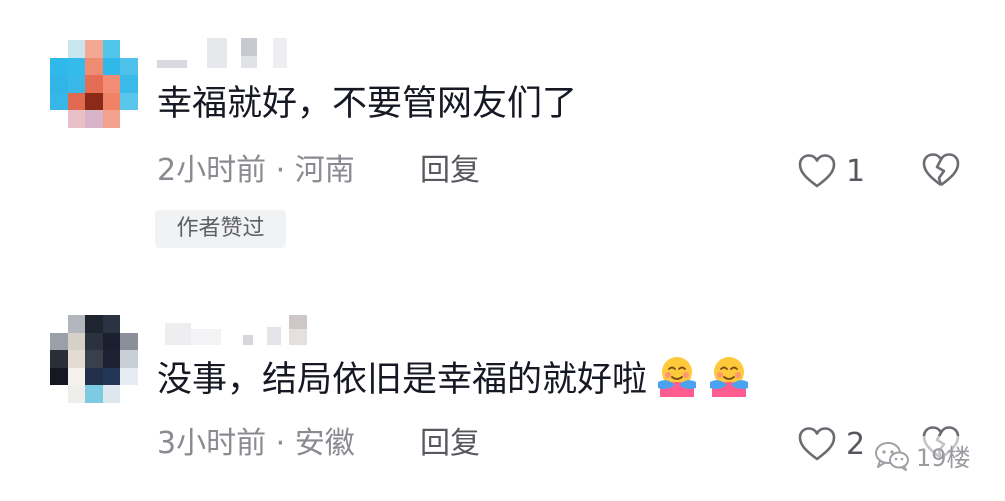 The width and height of the screenshot is (1005, 501). Describe the element at coordinates (856, 444) in the screenshot. I see `like-count: 2` at that location.